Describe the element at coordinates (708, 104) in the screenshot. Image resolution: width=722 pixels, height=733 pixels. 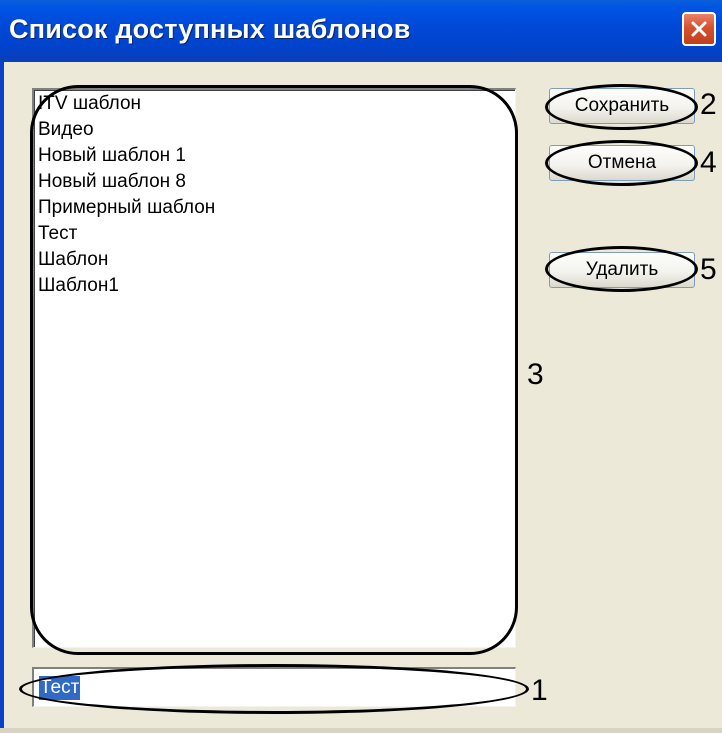
I see `callout-number-save: 2` at that location.